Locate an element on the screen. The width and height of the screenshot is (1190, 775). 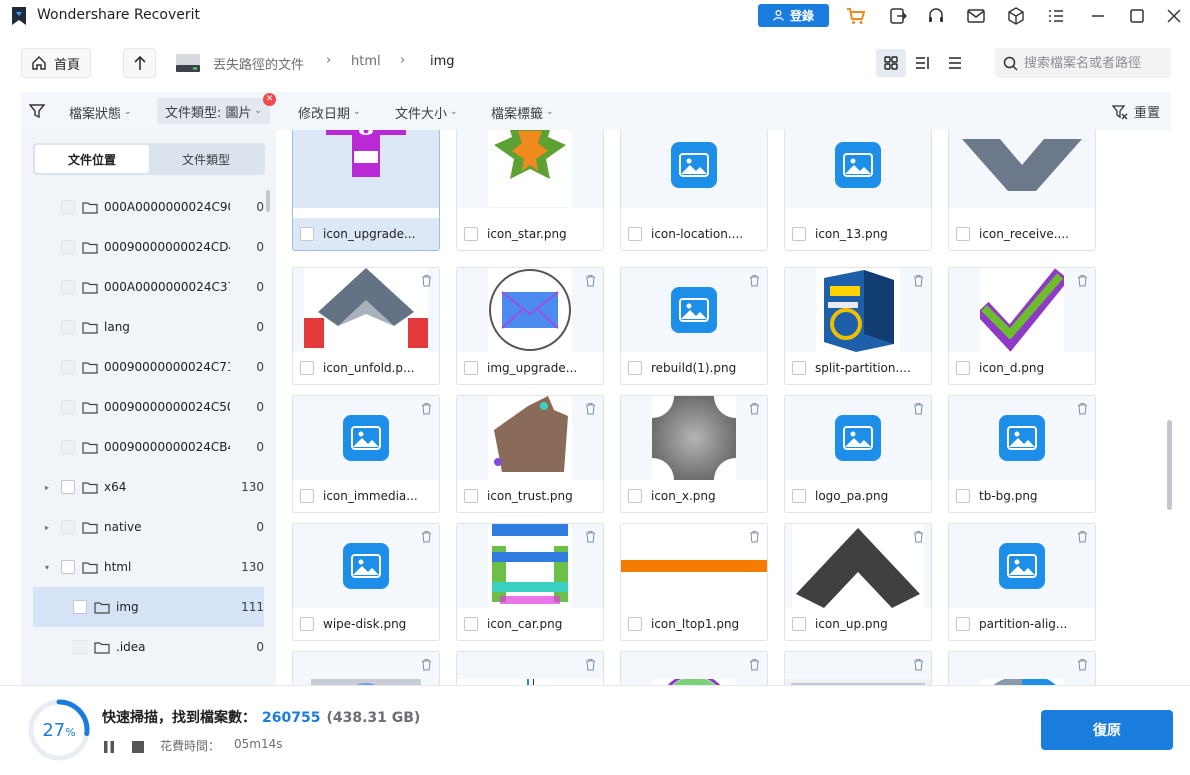
file-card: icon_d.png is located at coordinates (1022, 326).